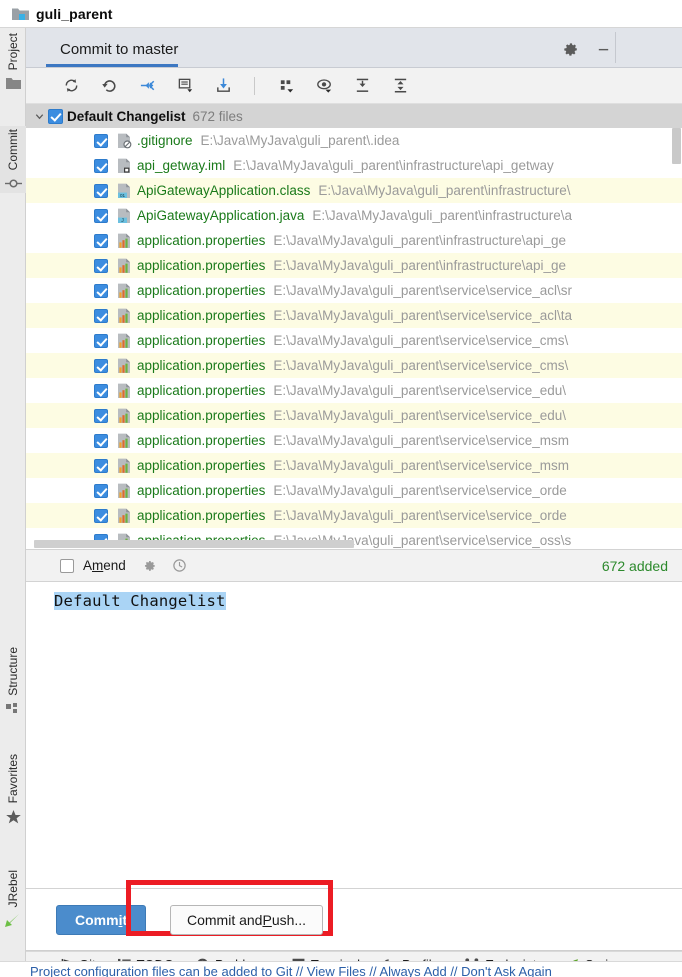 The height and width of the screenshot is (977, 682). I want to click on changelist-file-count: 672 files, so click(217, 116).